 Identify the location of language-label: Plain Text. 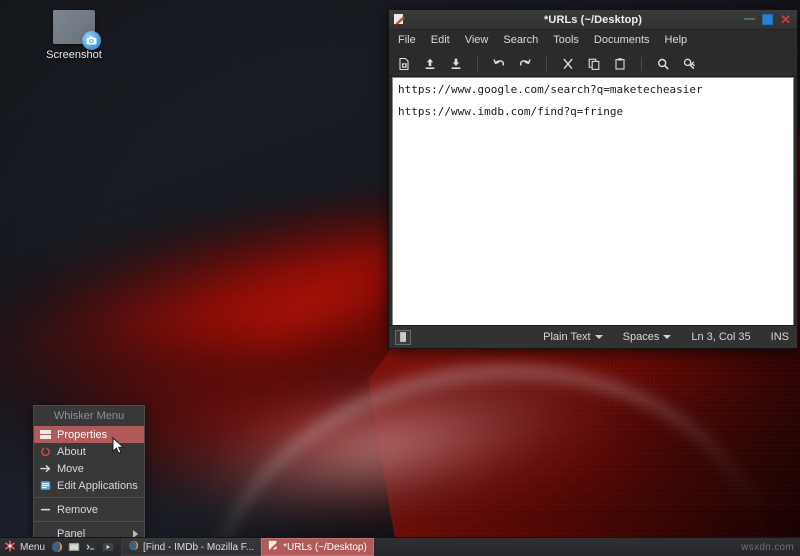
(567, 337).